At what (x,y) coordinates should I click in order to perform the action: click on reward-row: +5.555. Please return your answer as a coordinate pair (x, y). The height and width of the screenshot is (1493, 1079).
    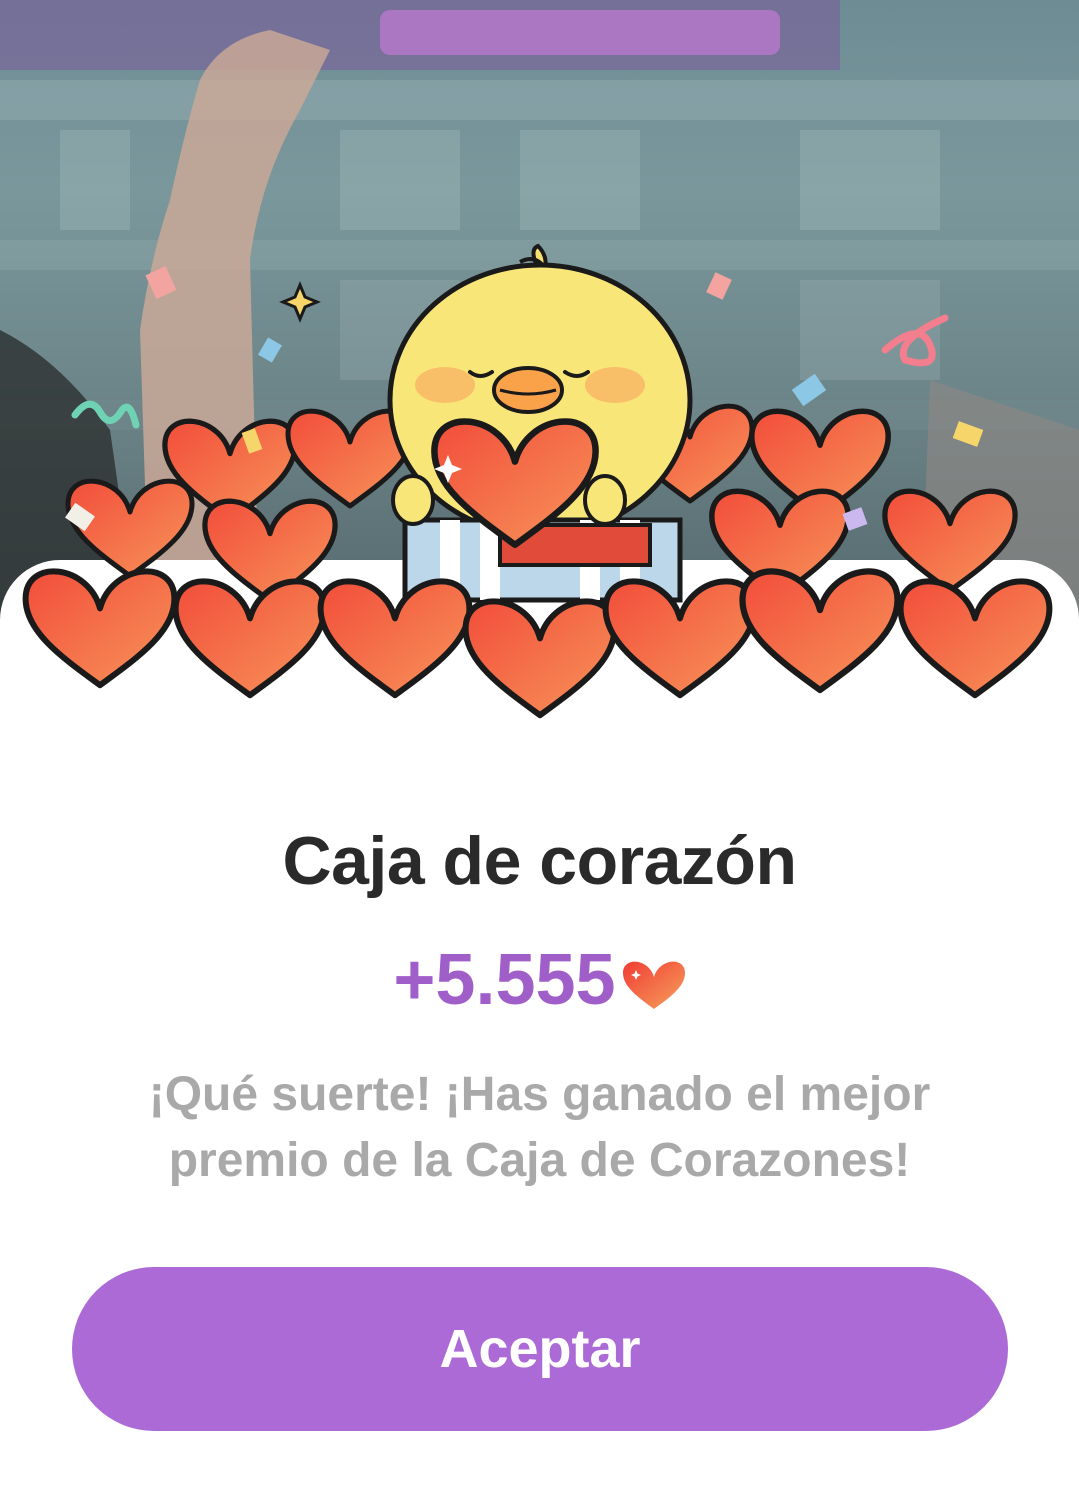
    Looking at the image, I should click on (539, 980).